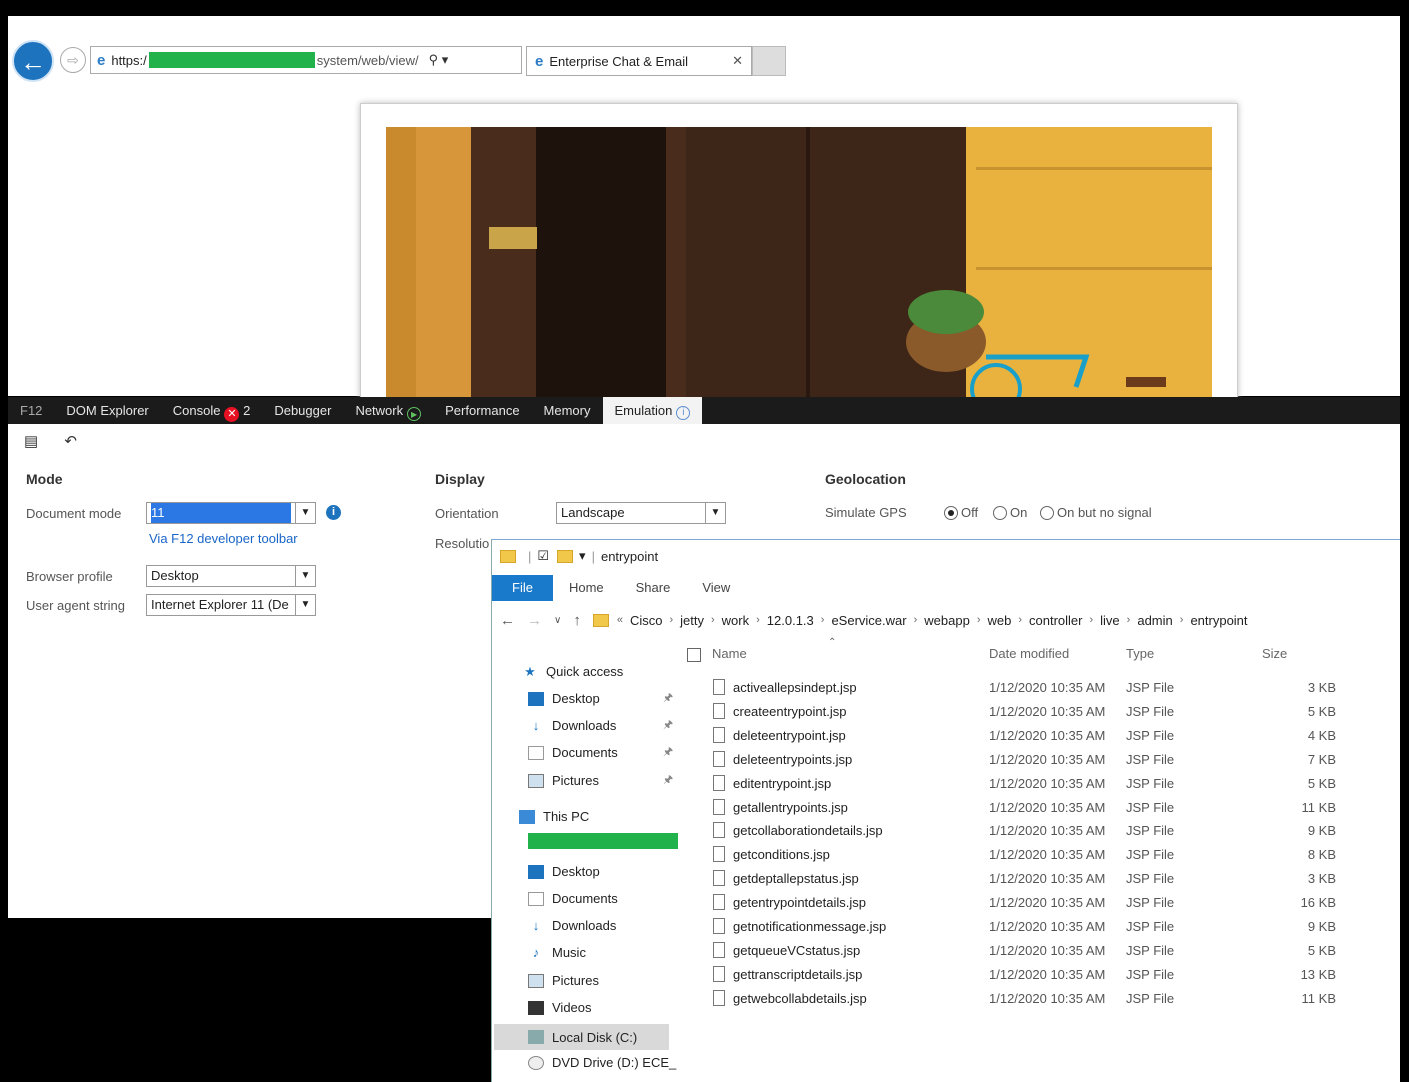 This screenshot has height=1082, width=1409. Describe the element at coordinates (961, 512) in the screenshot. I see `gps-off-radio: Off` at that location.